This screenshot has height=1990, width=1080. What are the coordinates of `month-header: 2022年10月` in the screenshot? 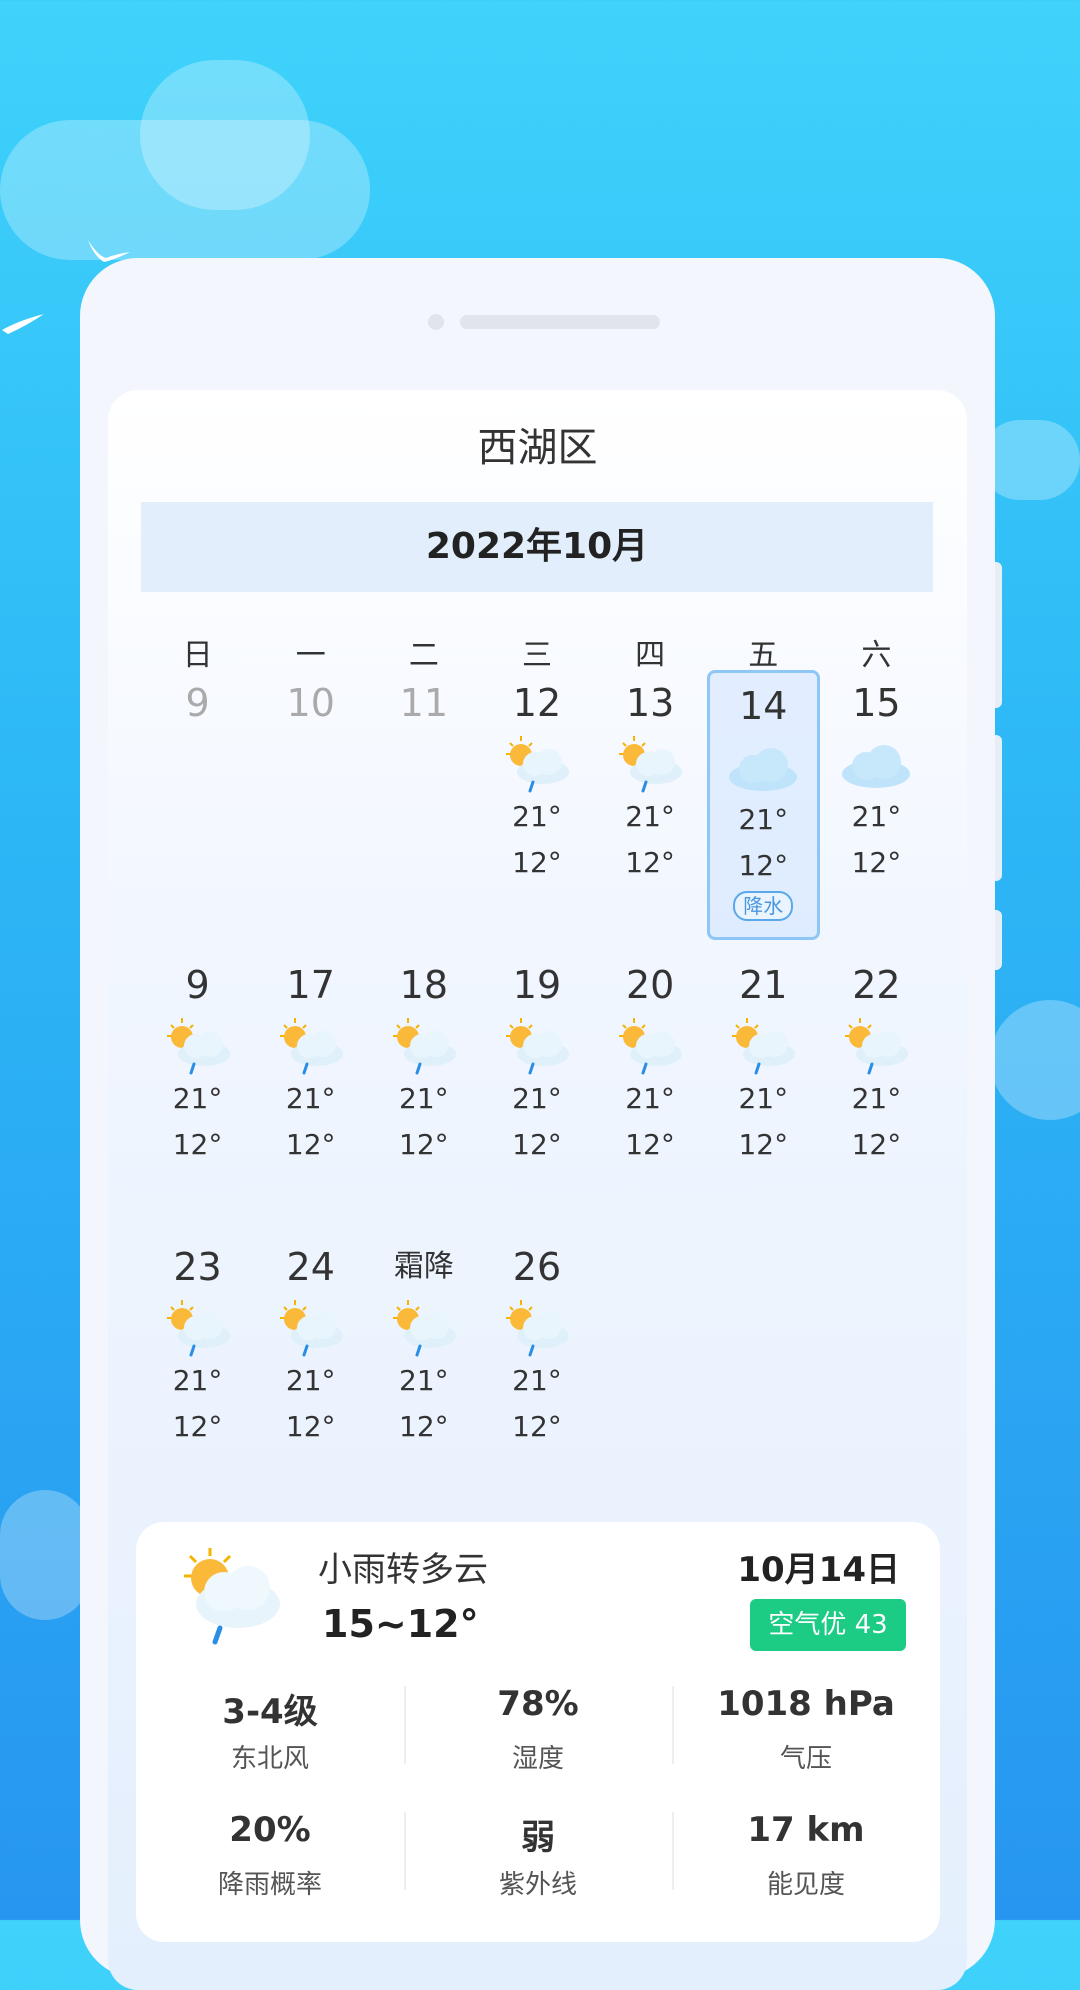 It's located at (537, 547).